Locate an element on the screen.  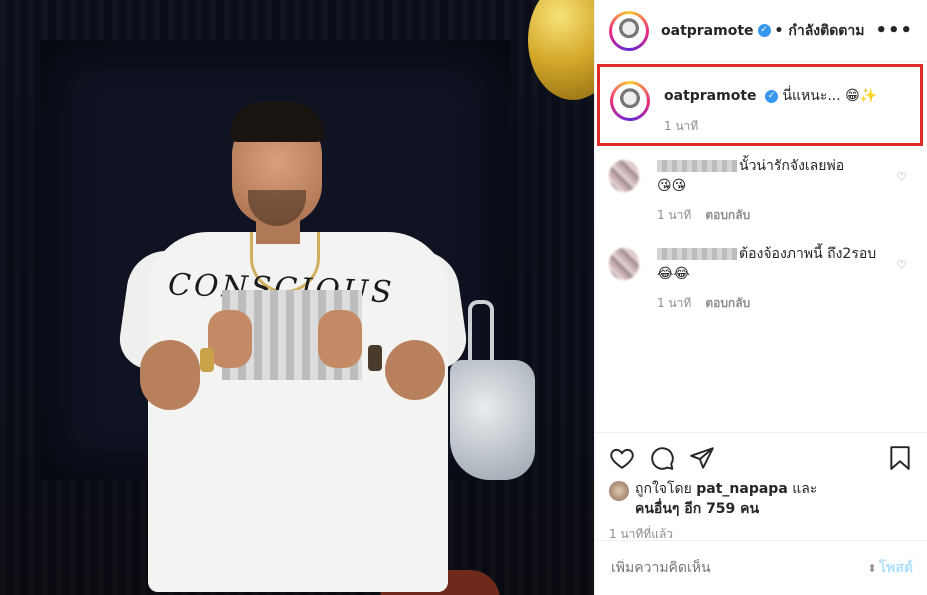
post-header: oatpramote ✓ • กำลังติดตาม ••• is located at coordinates (761, 31).